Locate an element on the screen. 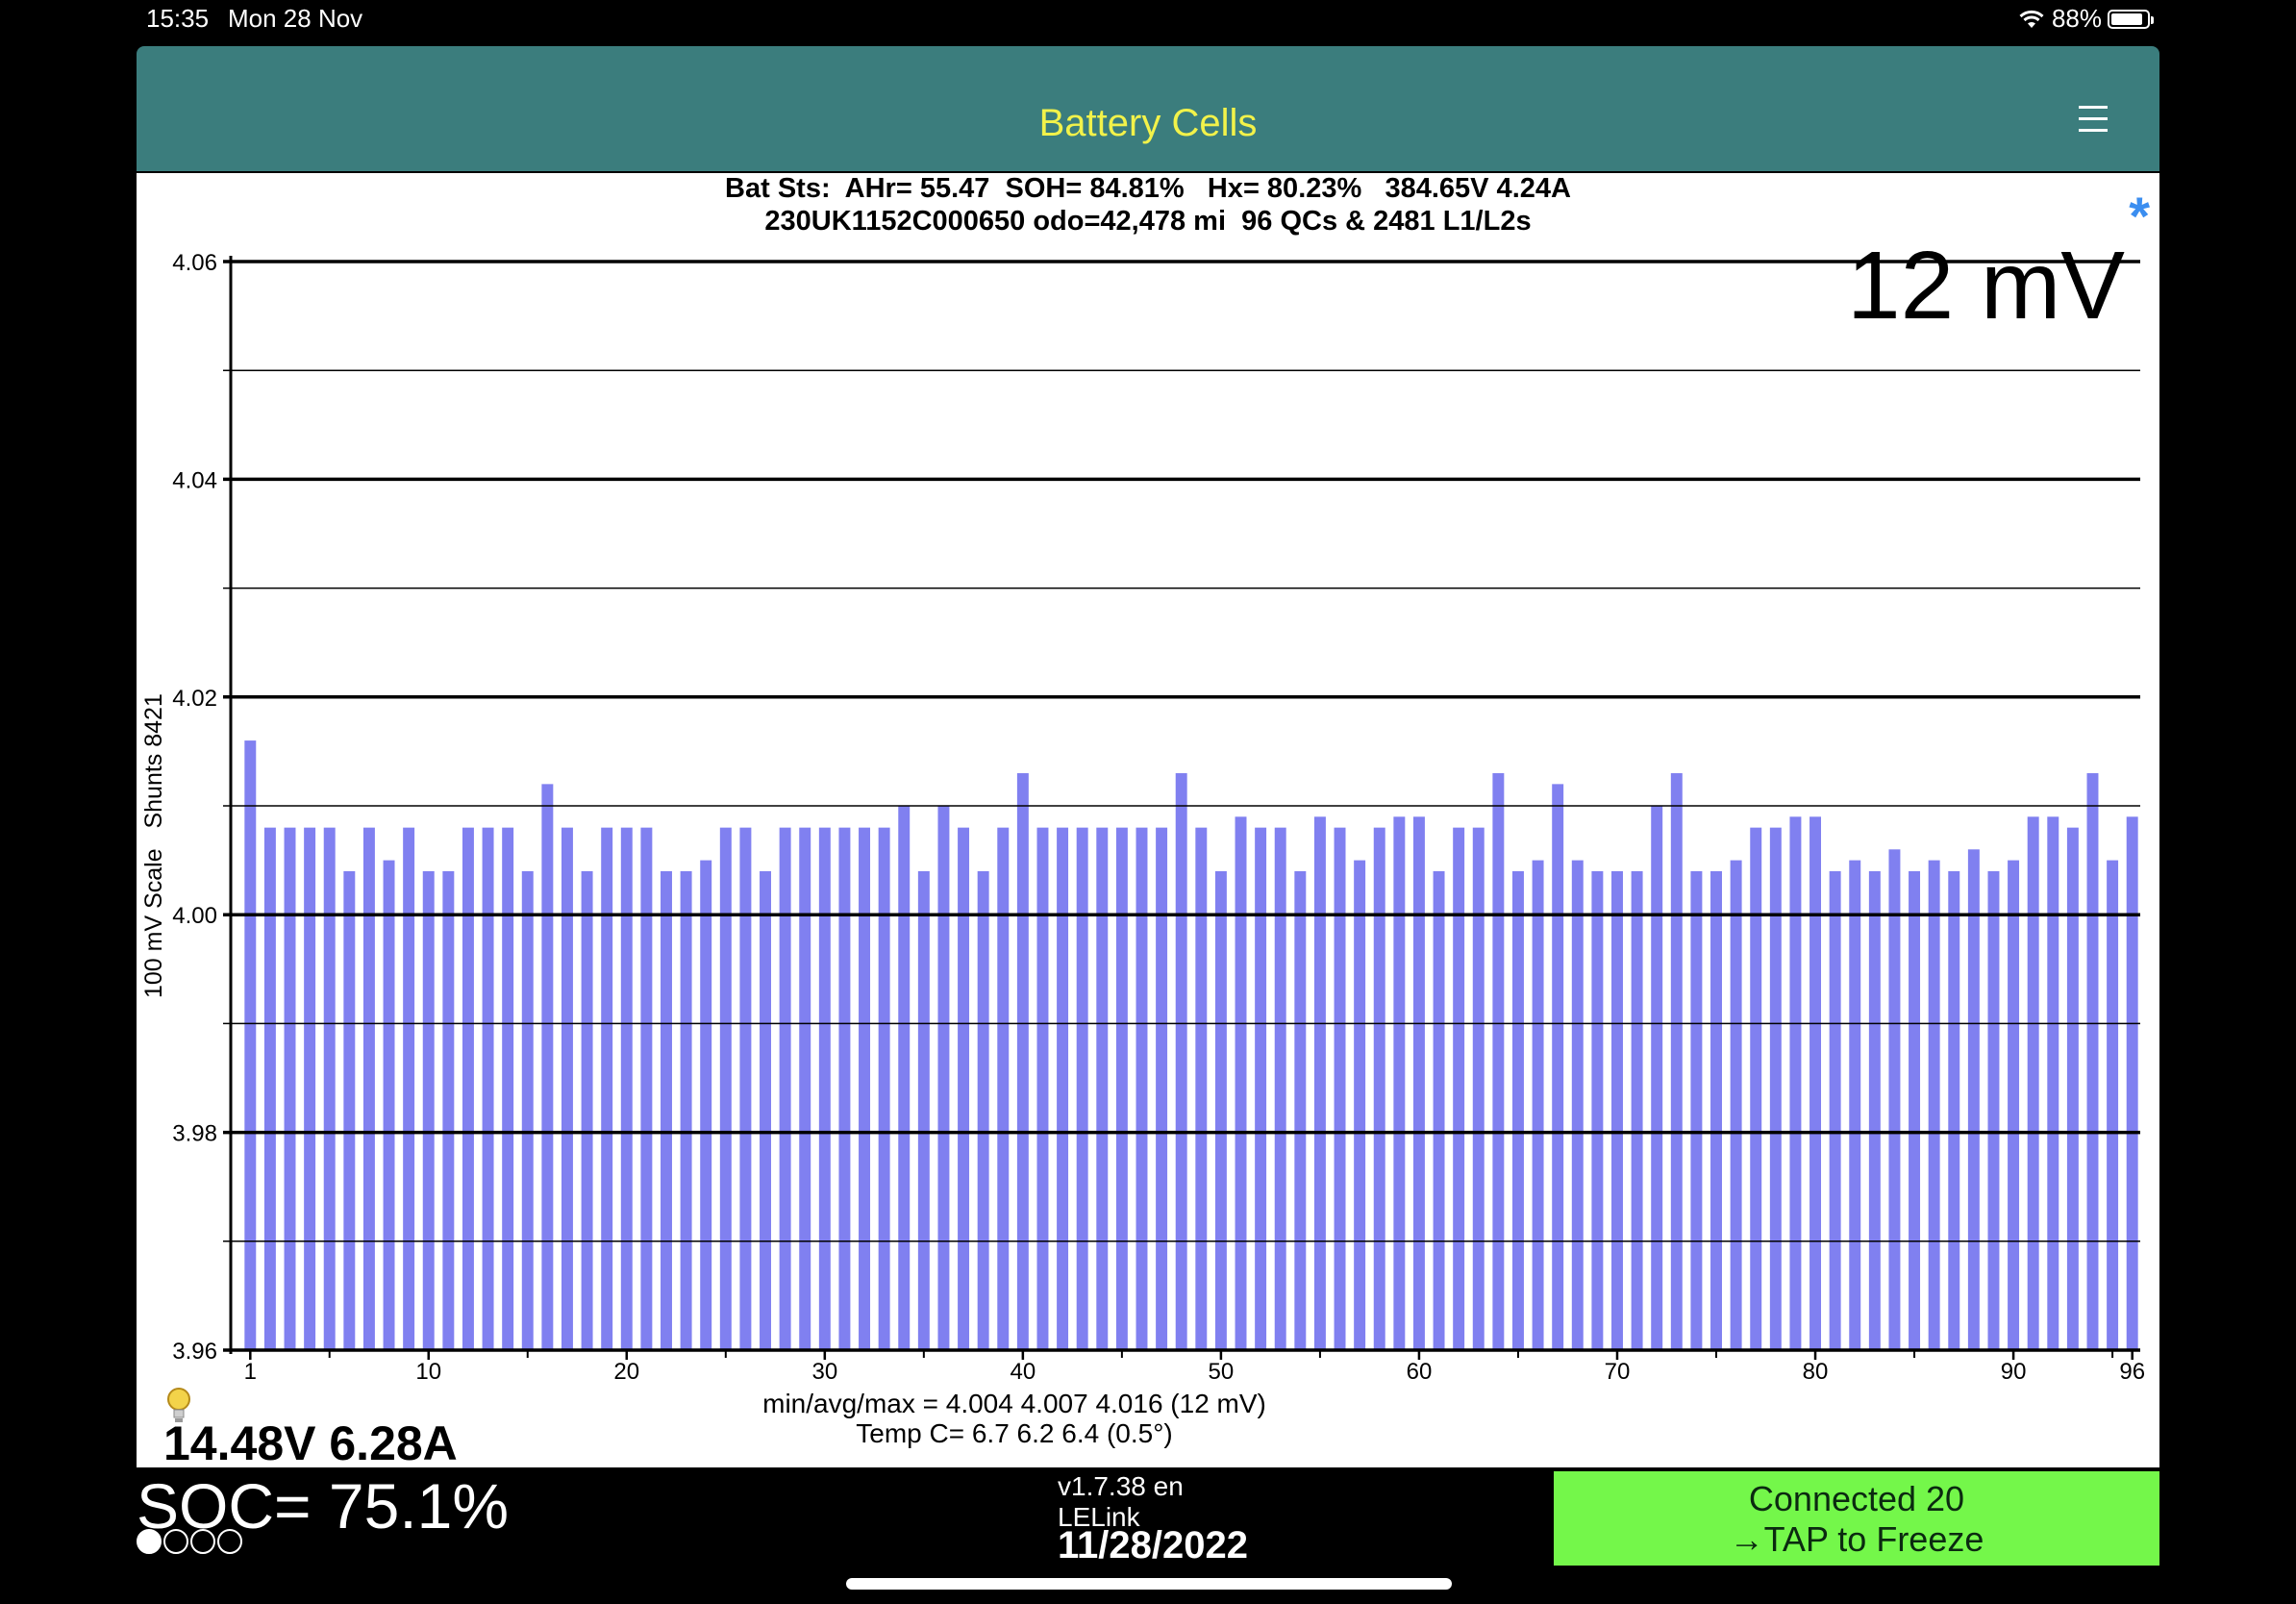  current-date: 11/28/2022 is located at coordinates (1153, 1545).